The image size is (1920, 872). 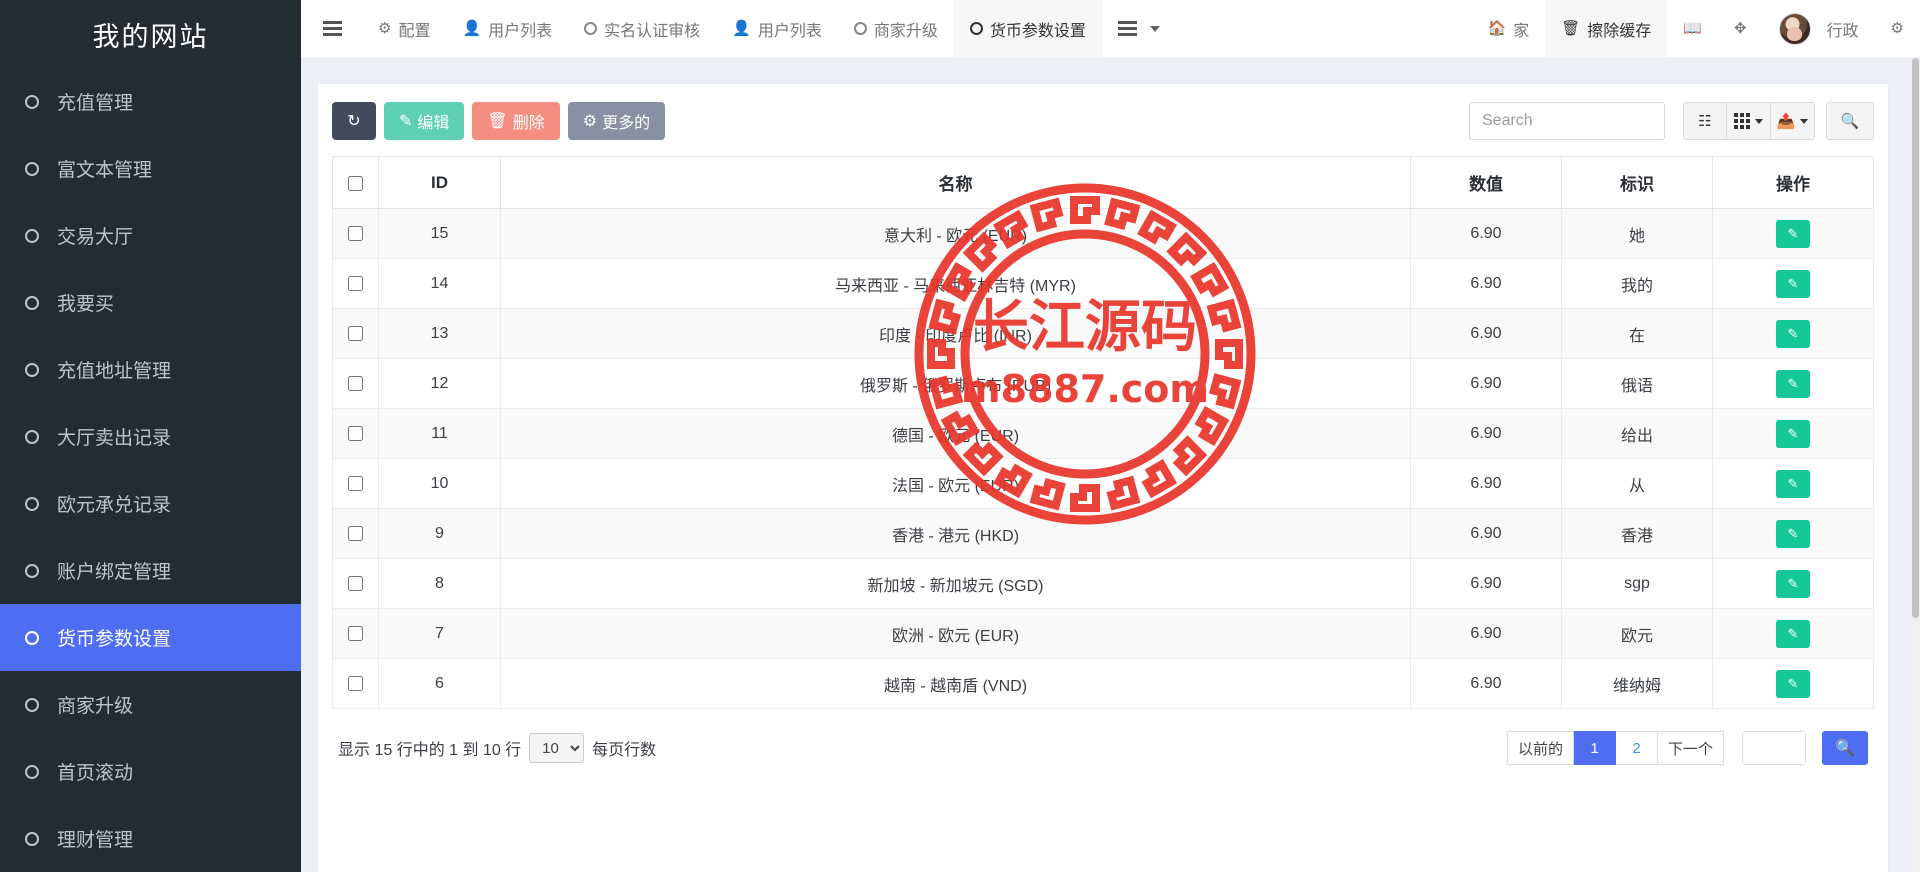 What do you see at coordinates (557, 748) in the screenshot?
I see `rows-per-page-select: 10` at bounding box center [557, 748].